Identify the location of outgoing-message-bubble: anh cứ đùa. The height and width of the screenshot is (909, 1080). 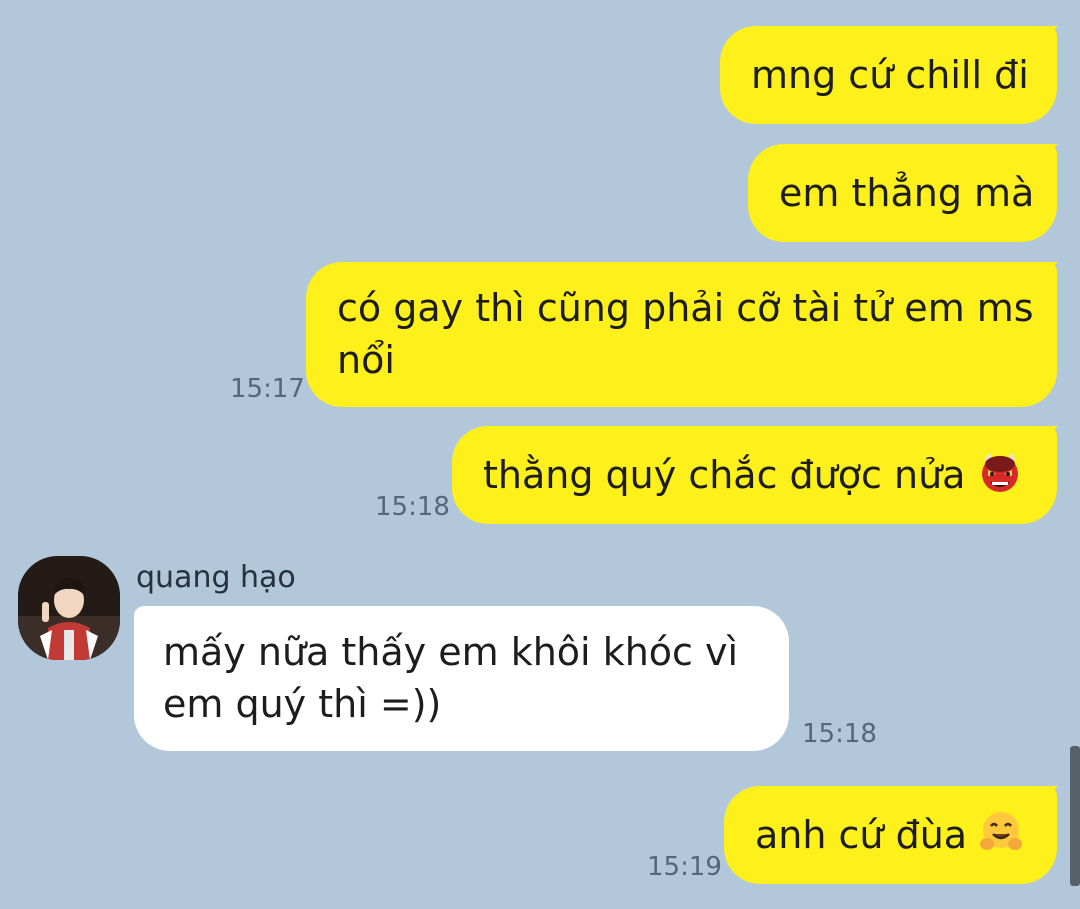
(890, 835).